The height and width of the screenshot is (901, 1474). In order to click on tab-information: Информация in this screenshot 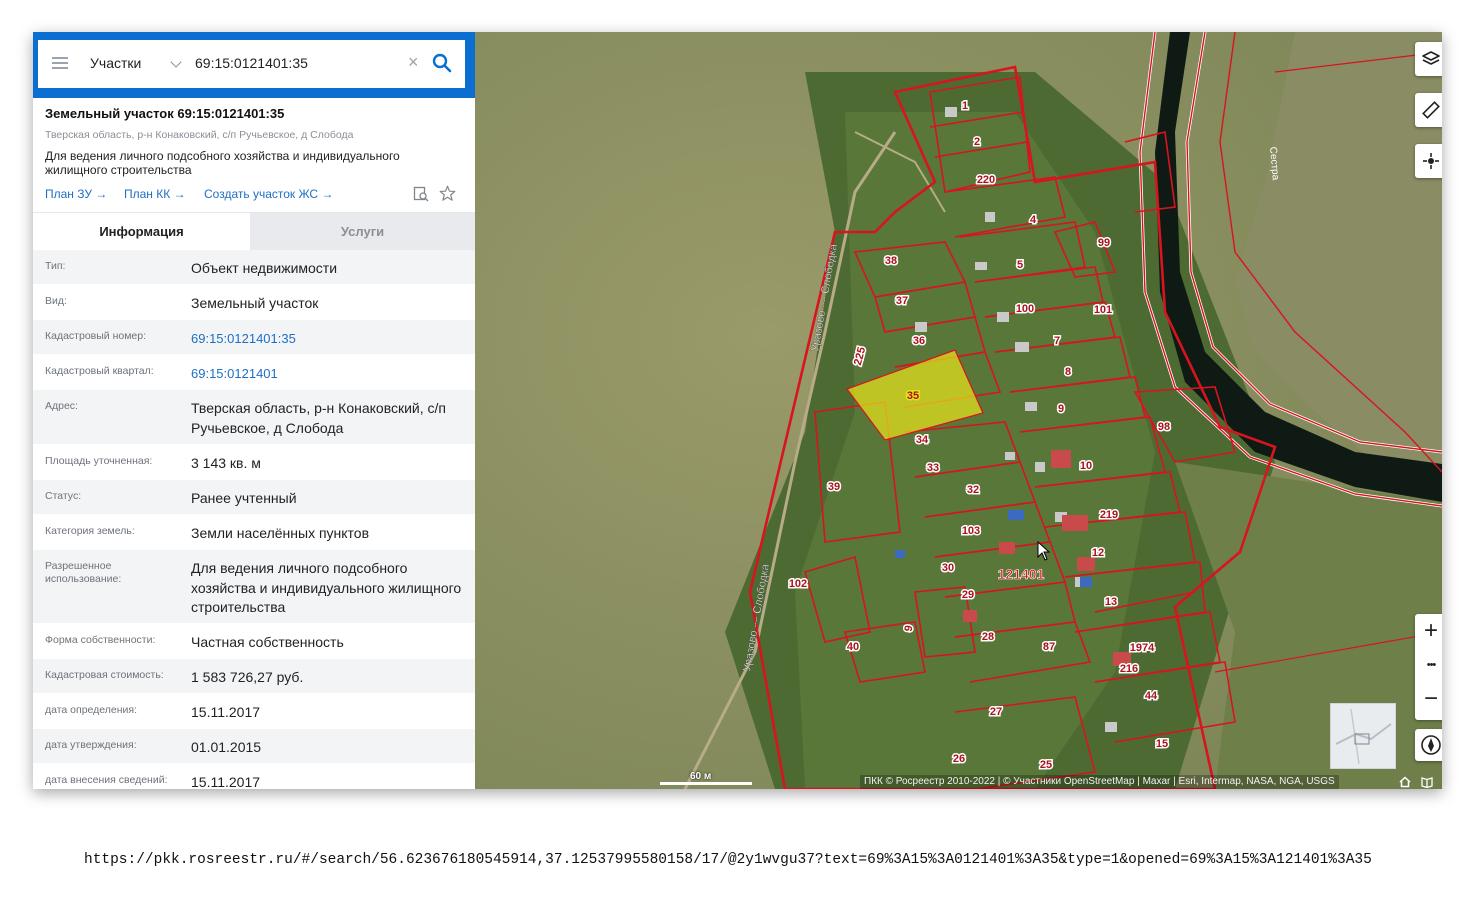, I will do `click(141, 232)`.